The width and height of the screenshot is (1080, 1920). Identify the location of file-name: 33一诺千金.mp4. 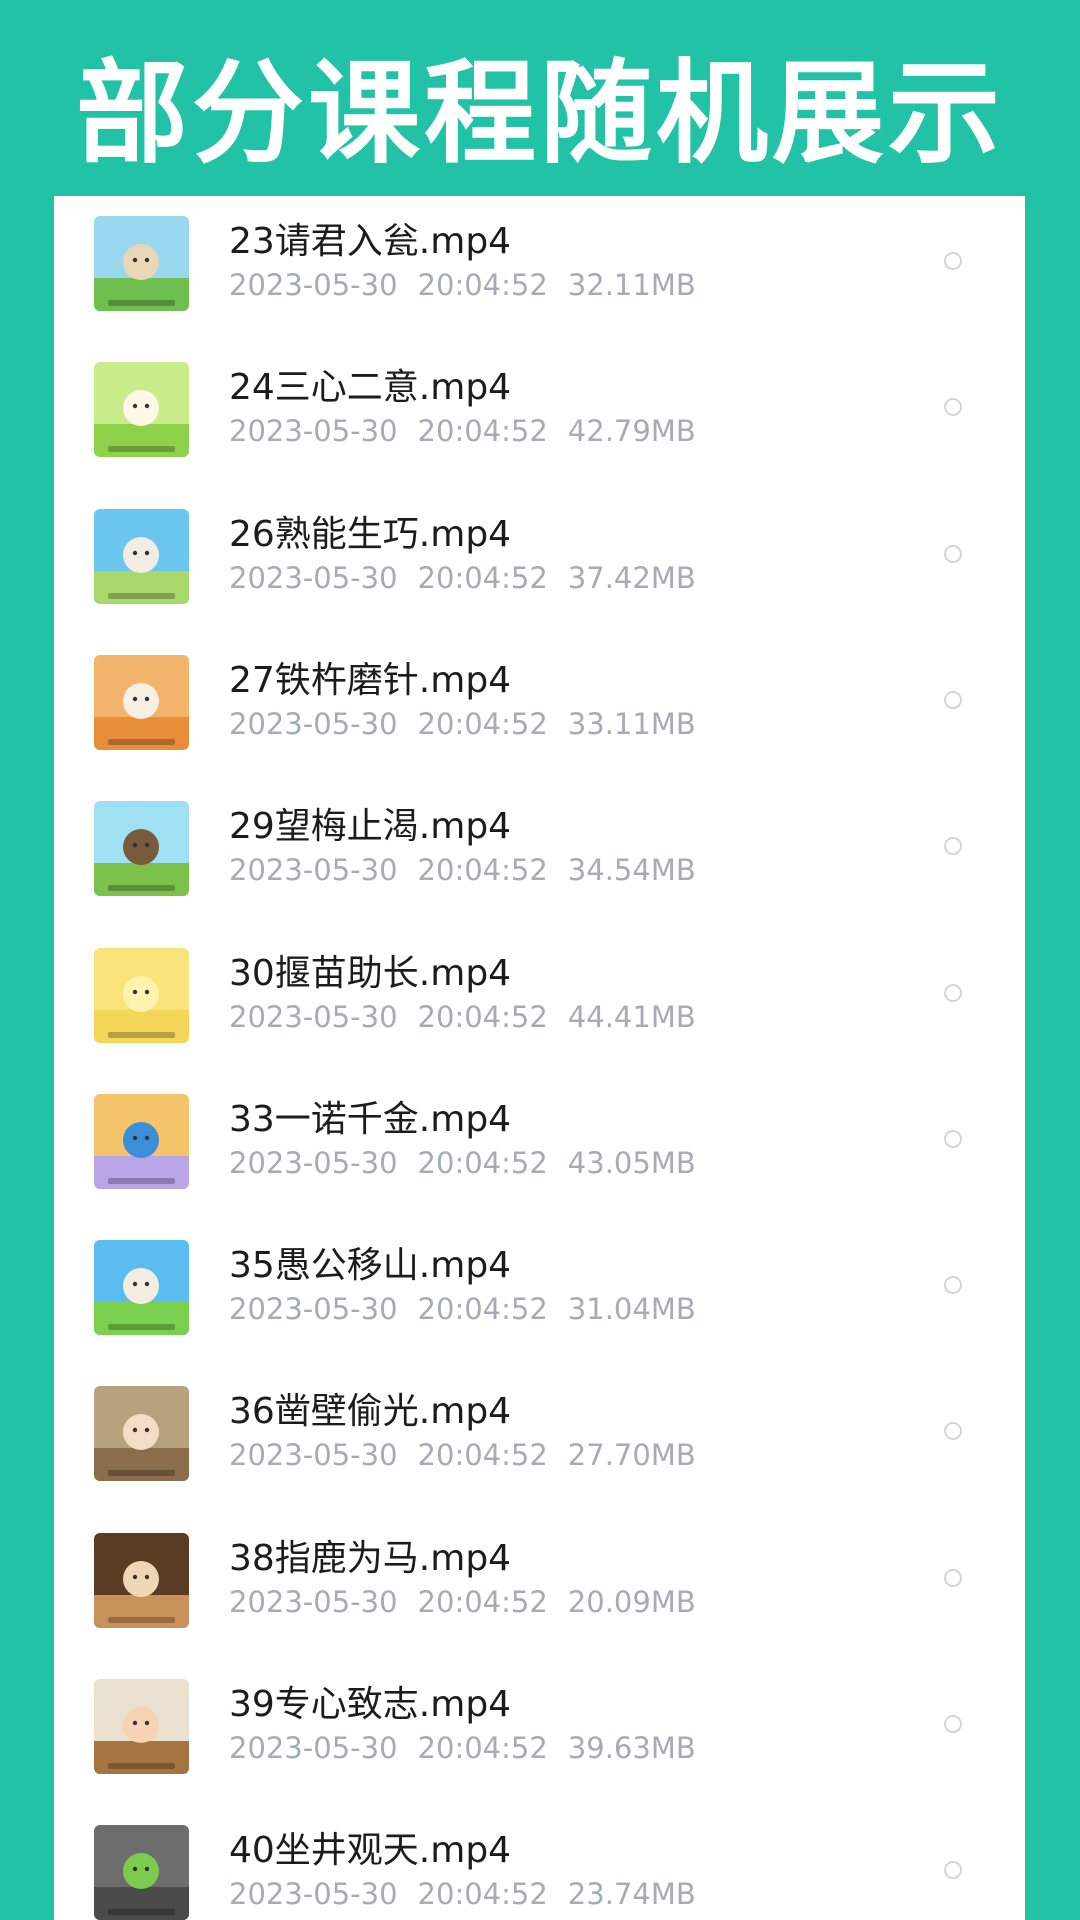
(370, 1119).